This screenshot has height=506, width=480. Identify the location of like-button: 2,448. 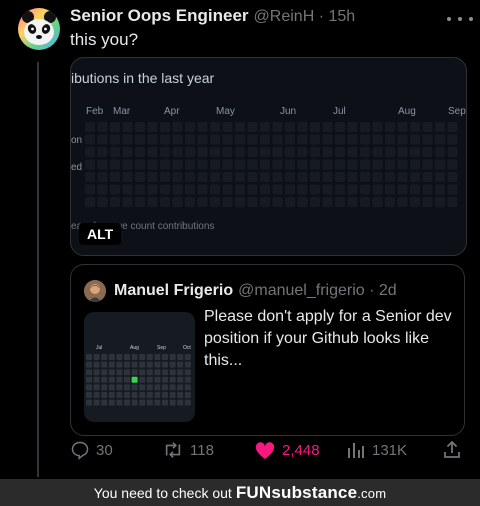
(287, 450).